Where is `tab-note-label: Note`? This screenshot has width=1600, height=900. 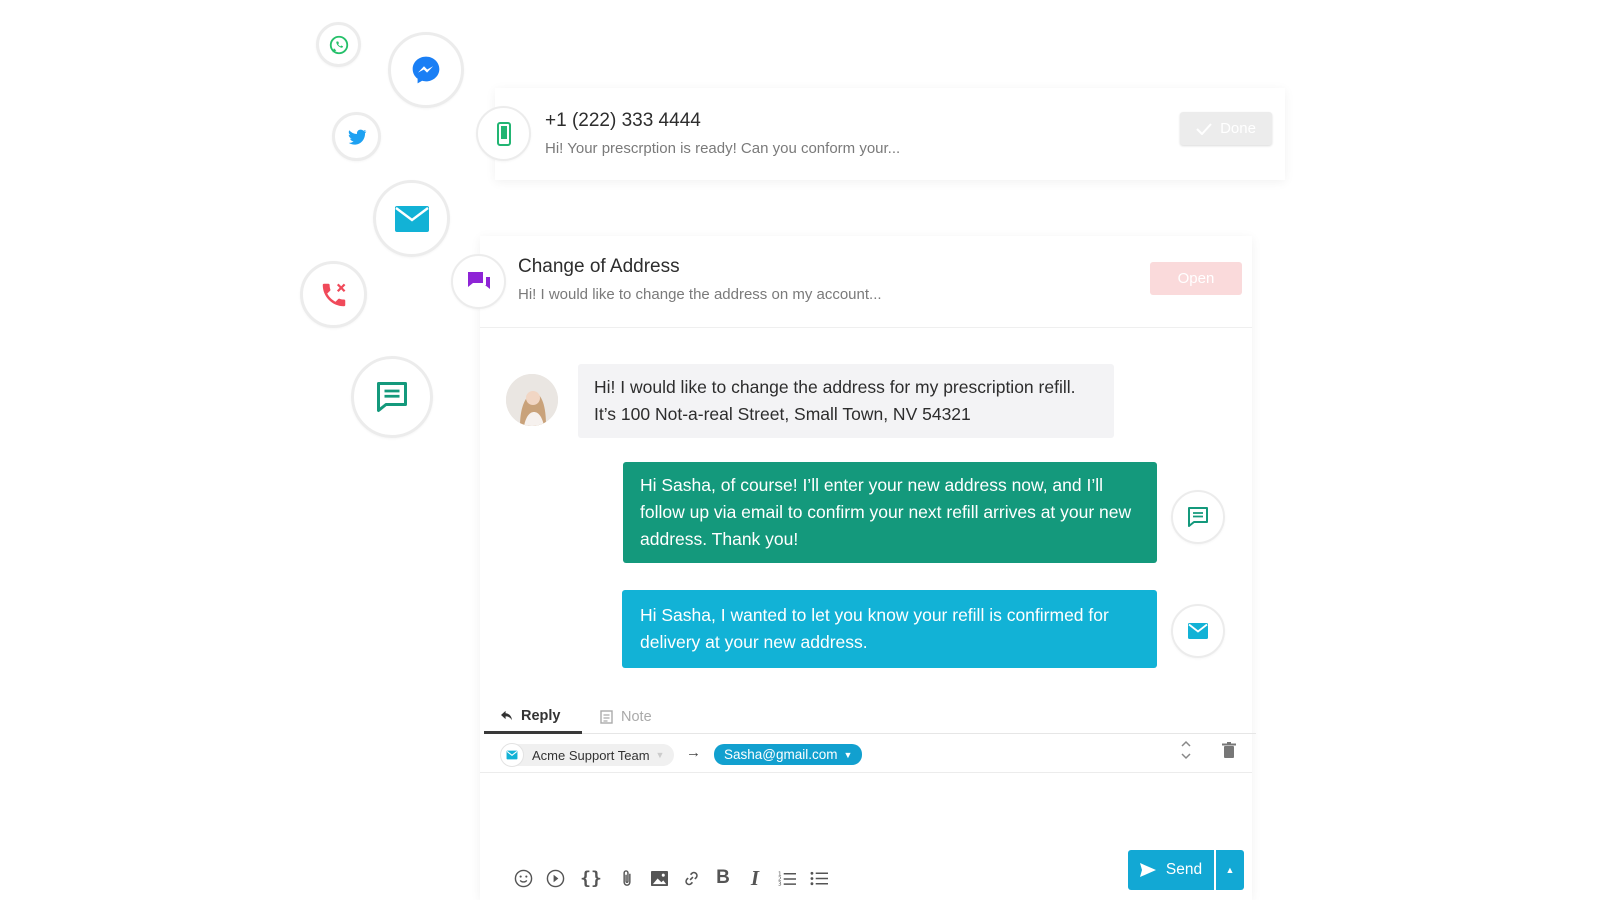 tab-note-label: Note is located at coordinates (636, 717).